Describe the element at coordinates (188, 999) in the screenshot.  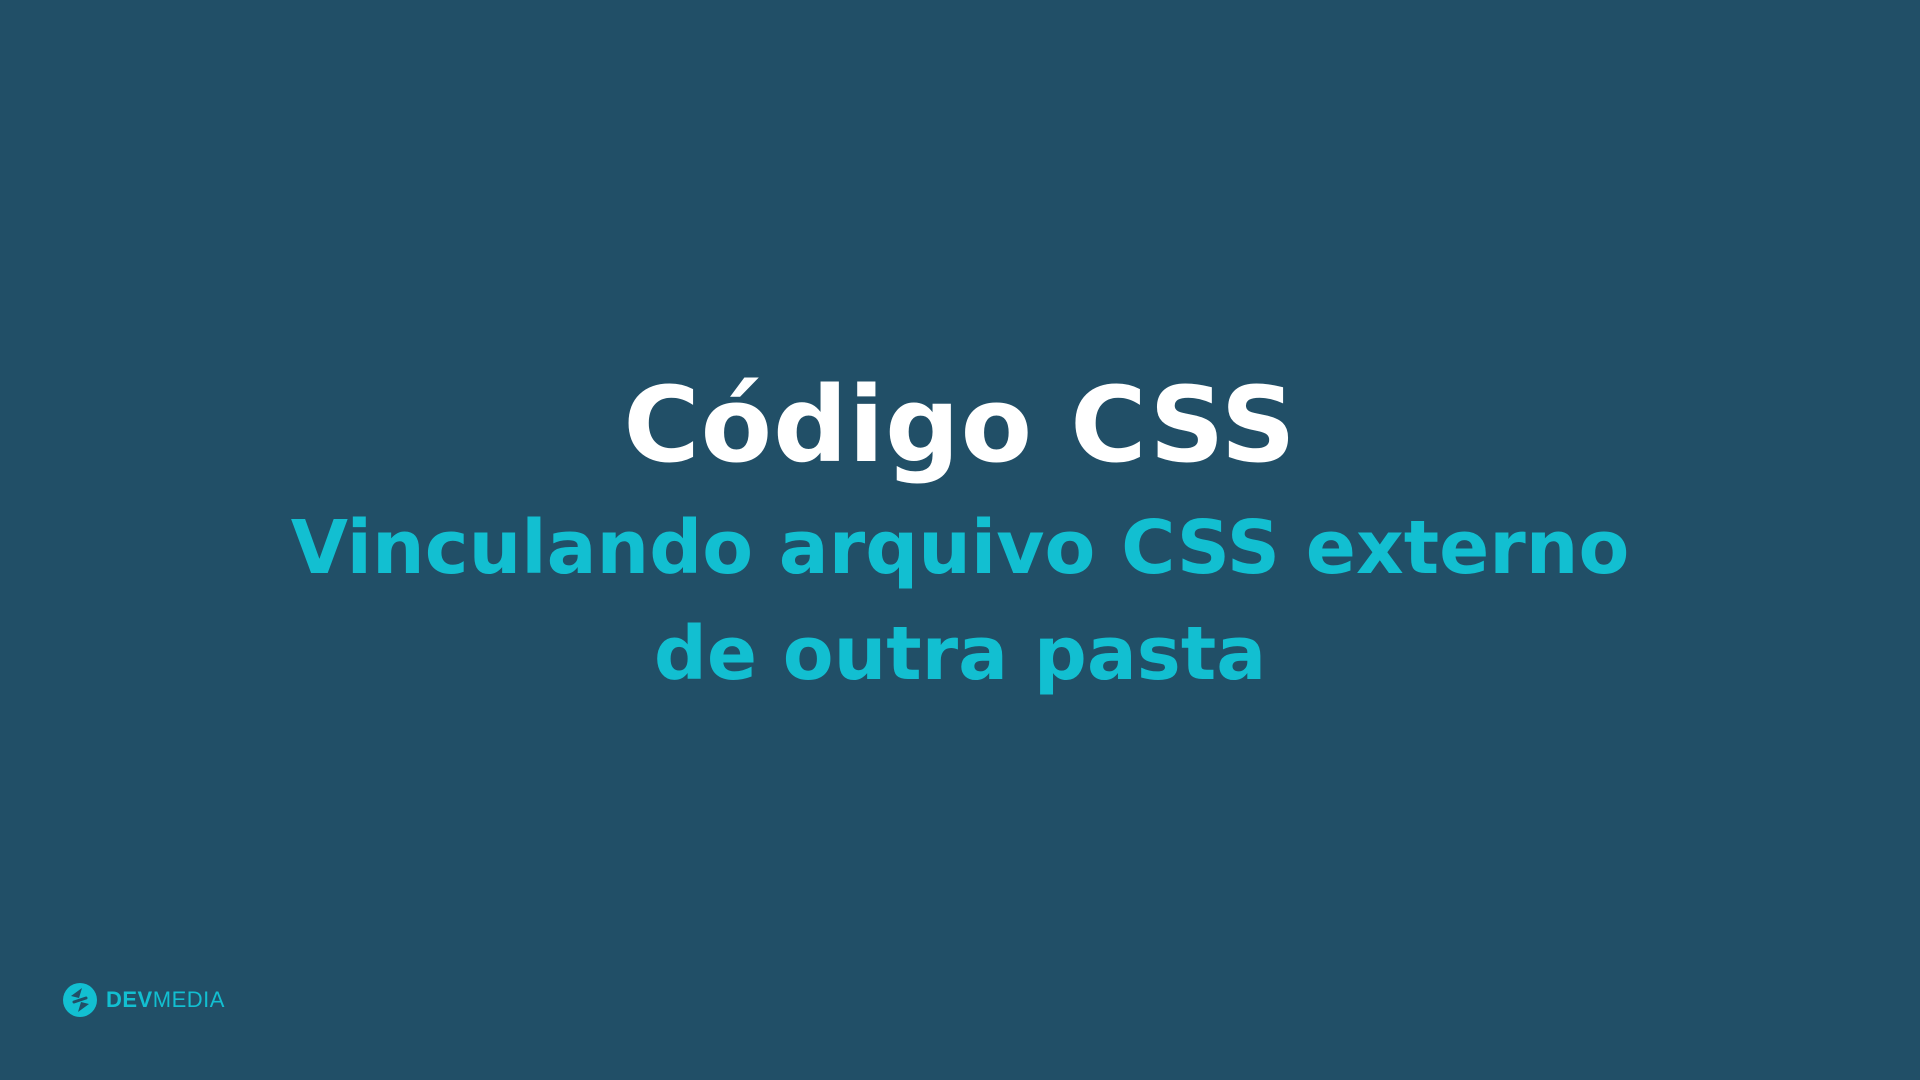
I see `logo-text-regular: MEDIA` at that location.